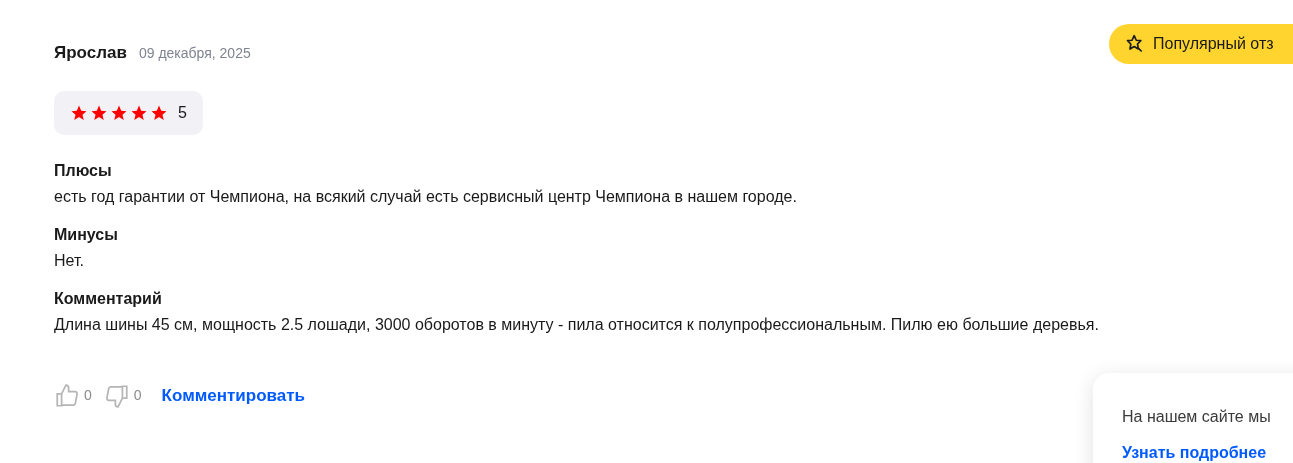 The image size is (1293, 463). I want to click on section-title: Минусы, so click(86, 234).